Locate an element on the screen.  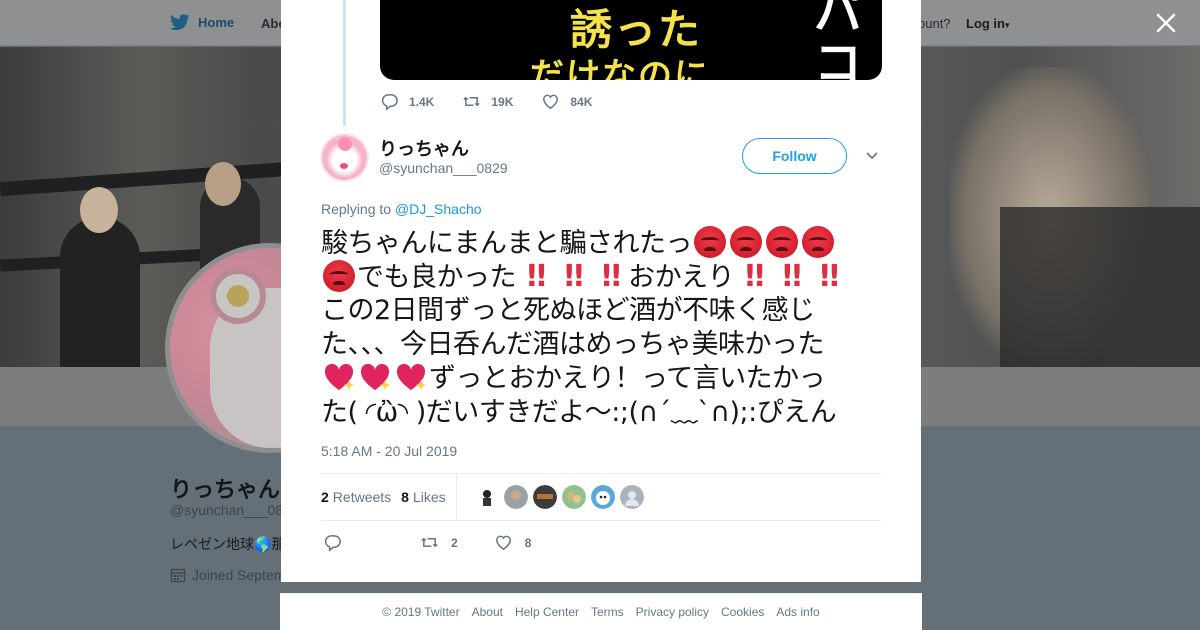
calendar-icon is located at coordinates (178, 575).